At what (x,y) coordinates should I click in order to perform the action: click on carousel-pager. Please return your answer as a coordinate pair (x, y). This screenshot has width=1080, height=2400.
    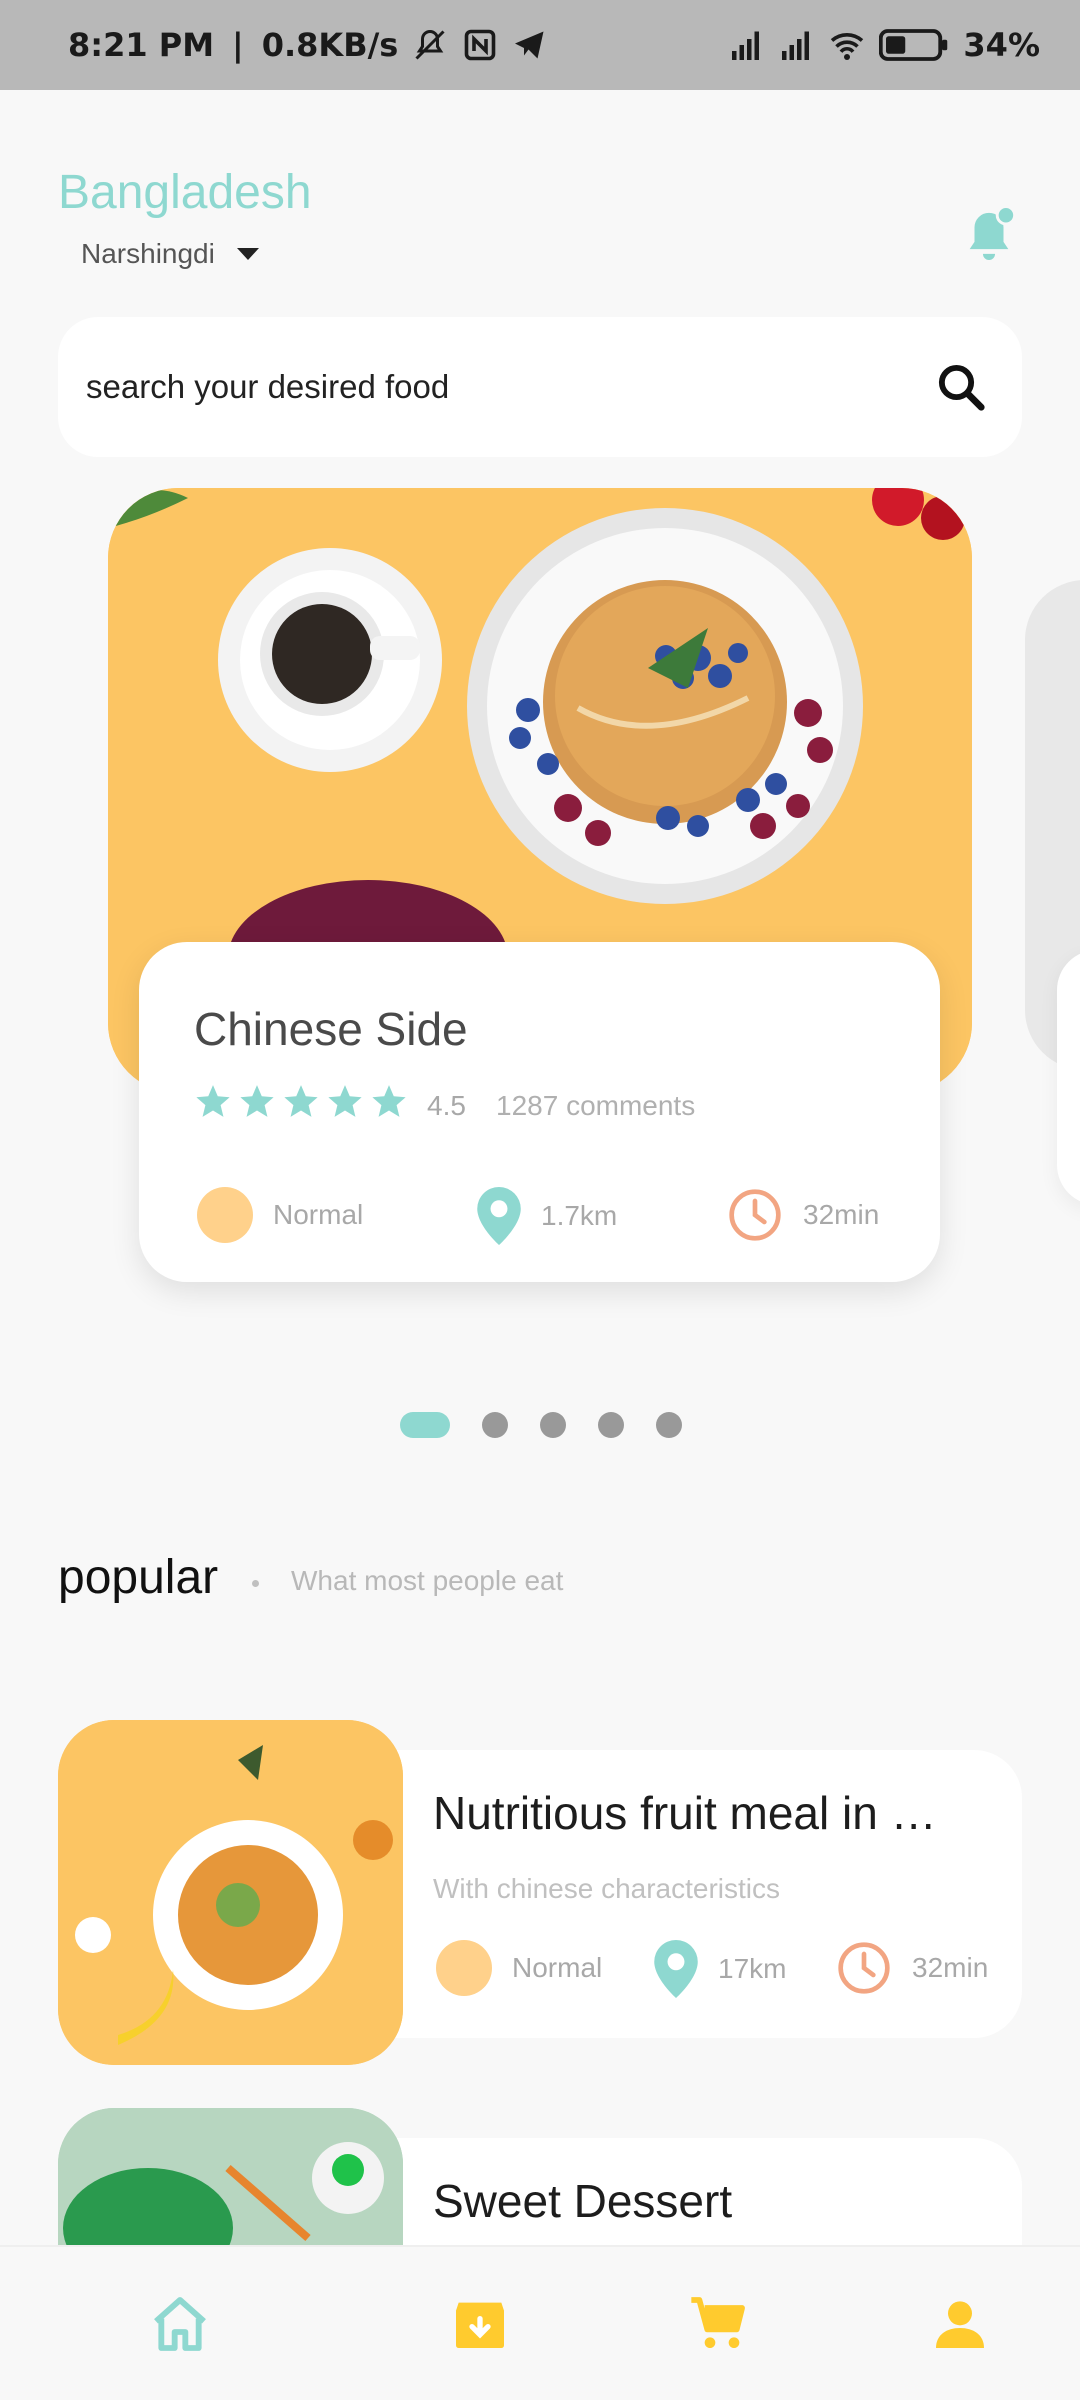
    Looking at the image, I should click on (541, 1425).